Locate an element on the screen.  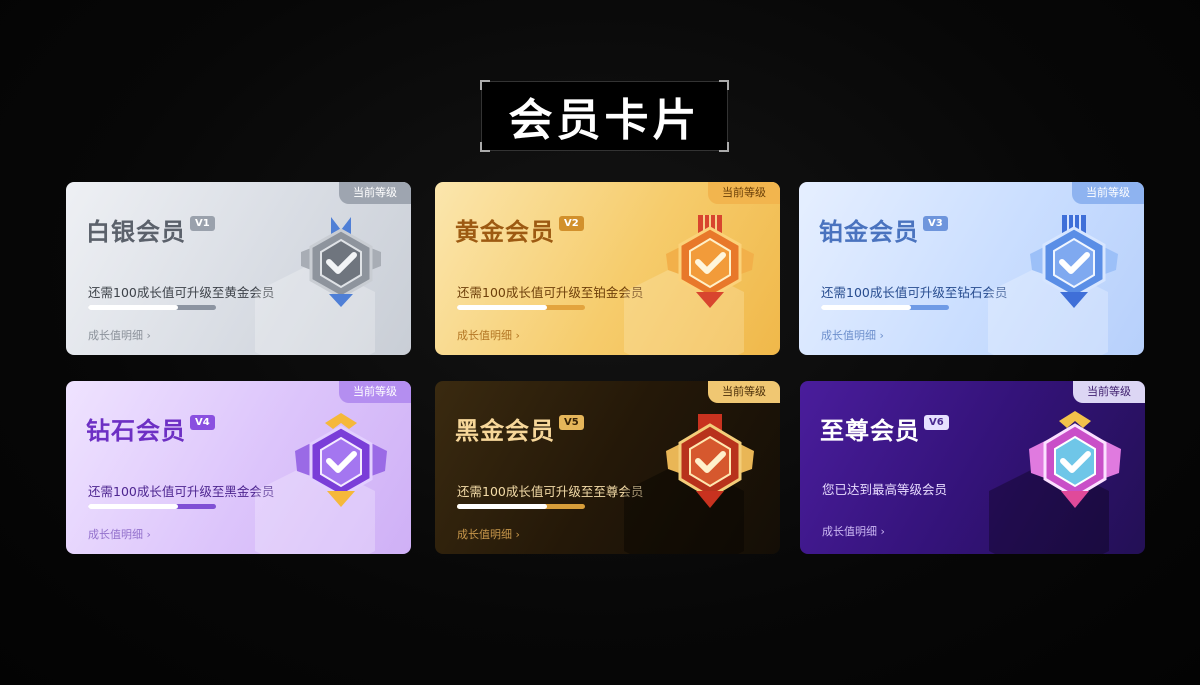
membership-name: 黄金会员 is located at coordinates (505, 232).